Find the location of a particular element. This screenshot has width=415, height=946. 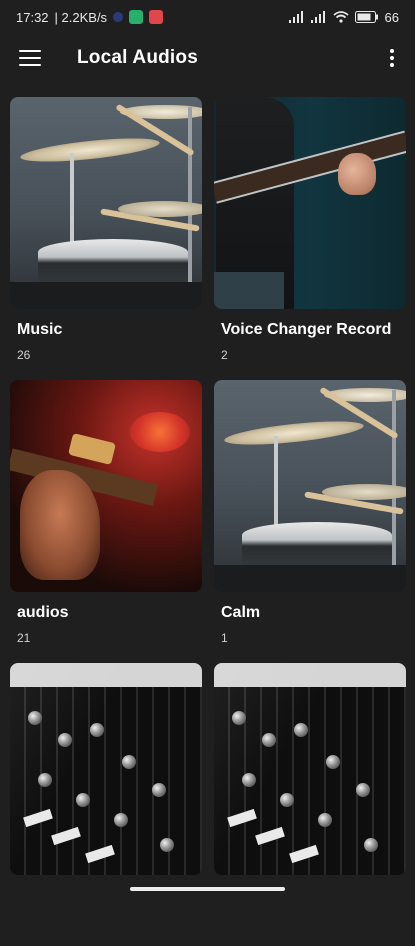

album-card-audios: audios 21 is located at coordinates (106, 521).